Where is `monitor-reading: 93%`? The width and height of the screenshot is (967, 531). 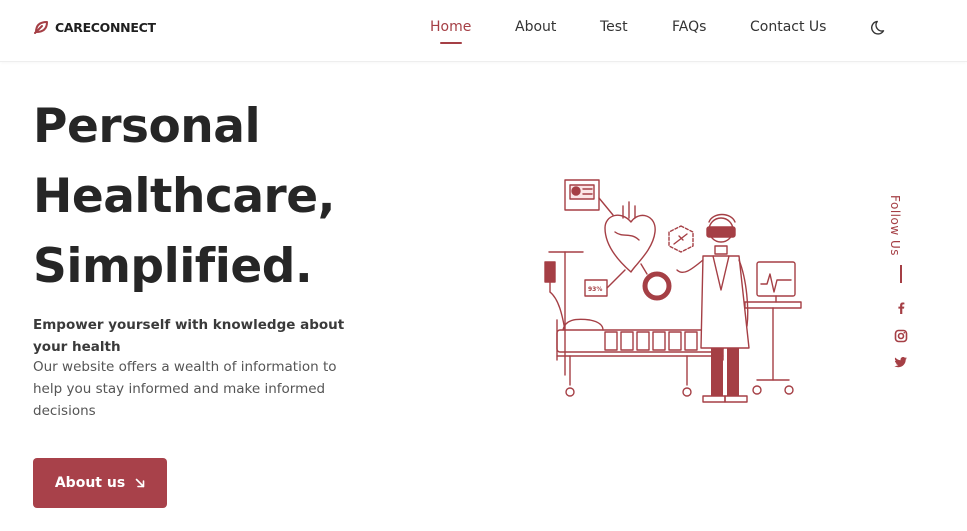
monitor-reading: 93% is located at coordinates (595, 289).